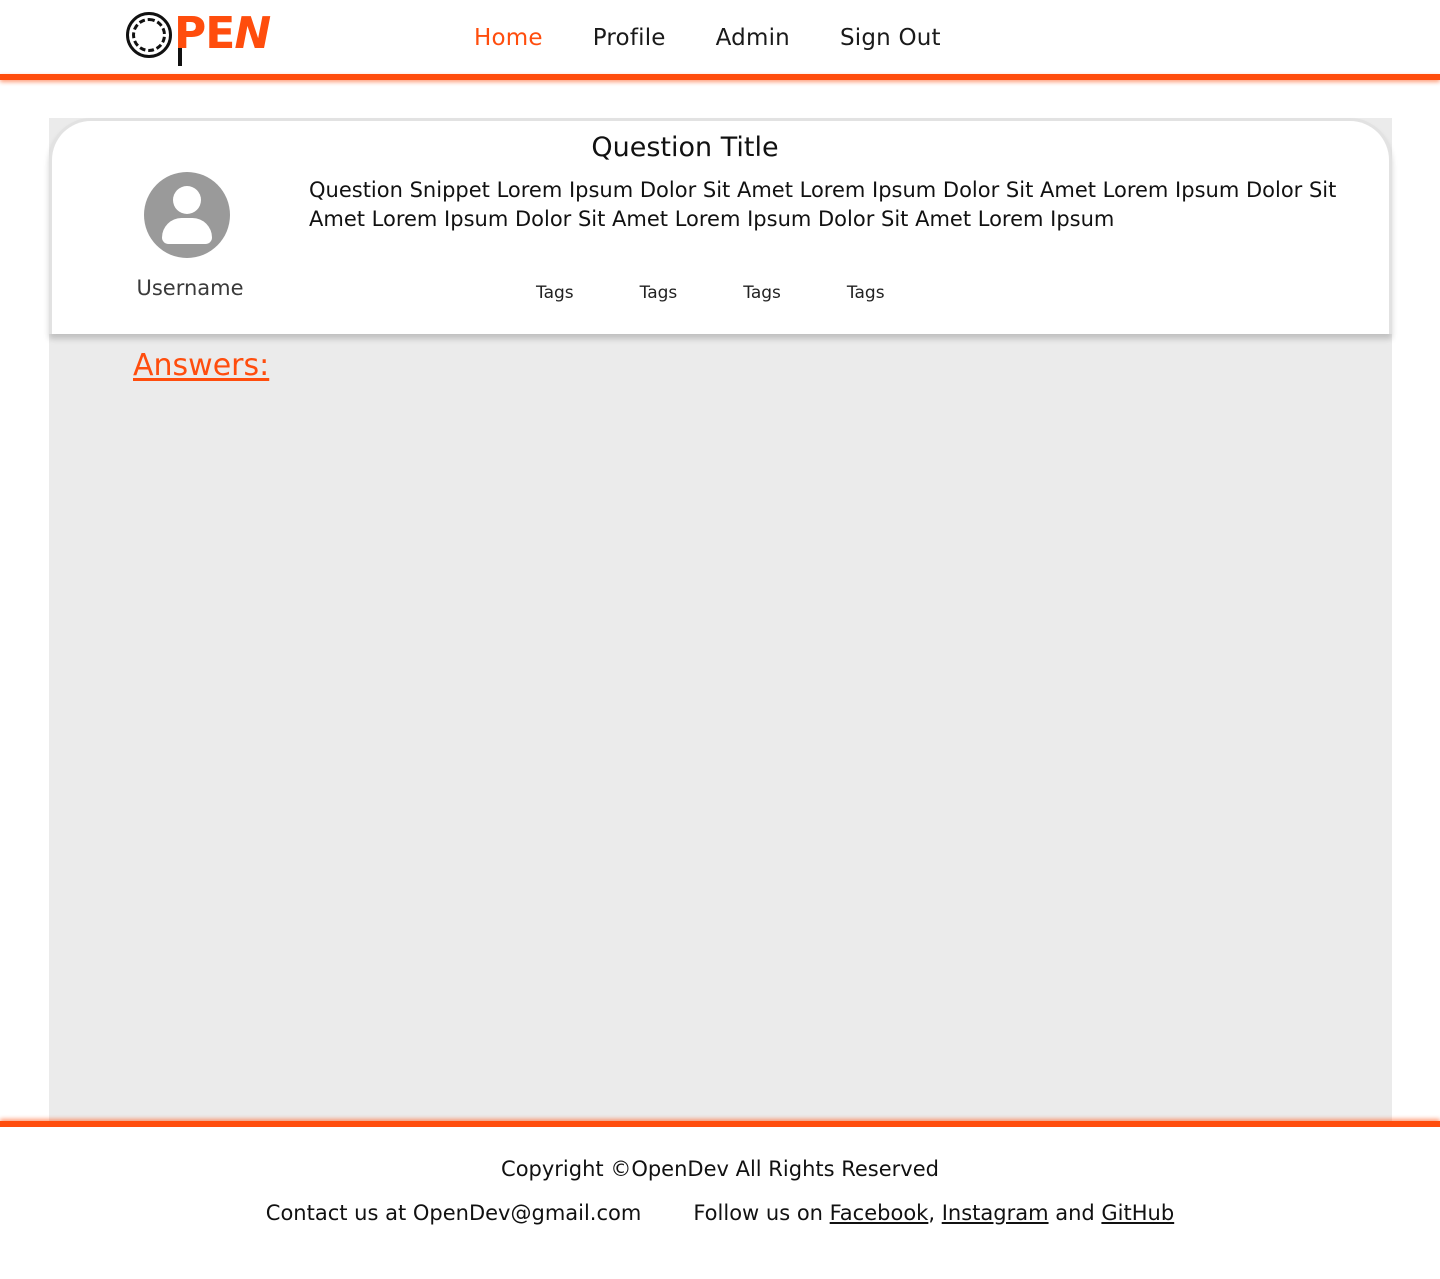 This screenshot has height=1279, width=1440. What do you see at coordinates (720, 1169) in the screenshot?
I see `copyright-text: Copyright ©OpenDev All Rights Reserved` at bounding box center [720, 1169].